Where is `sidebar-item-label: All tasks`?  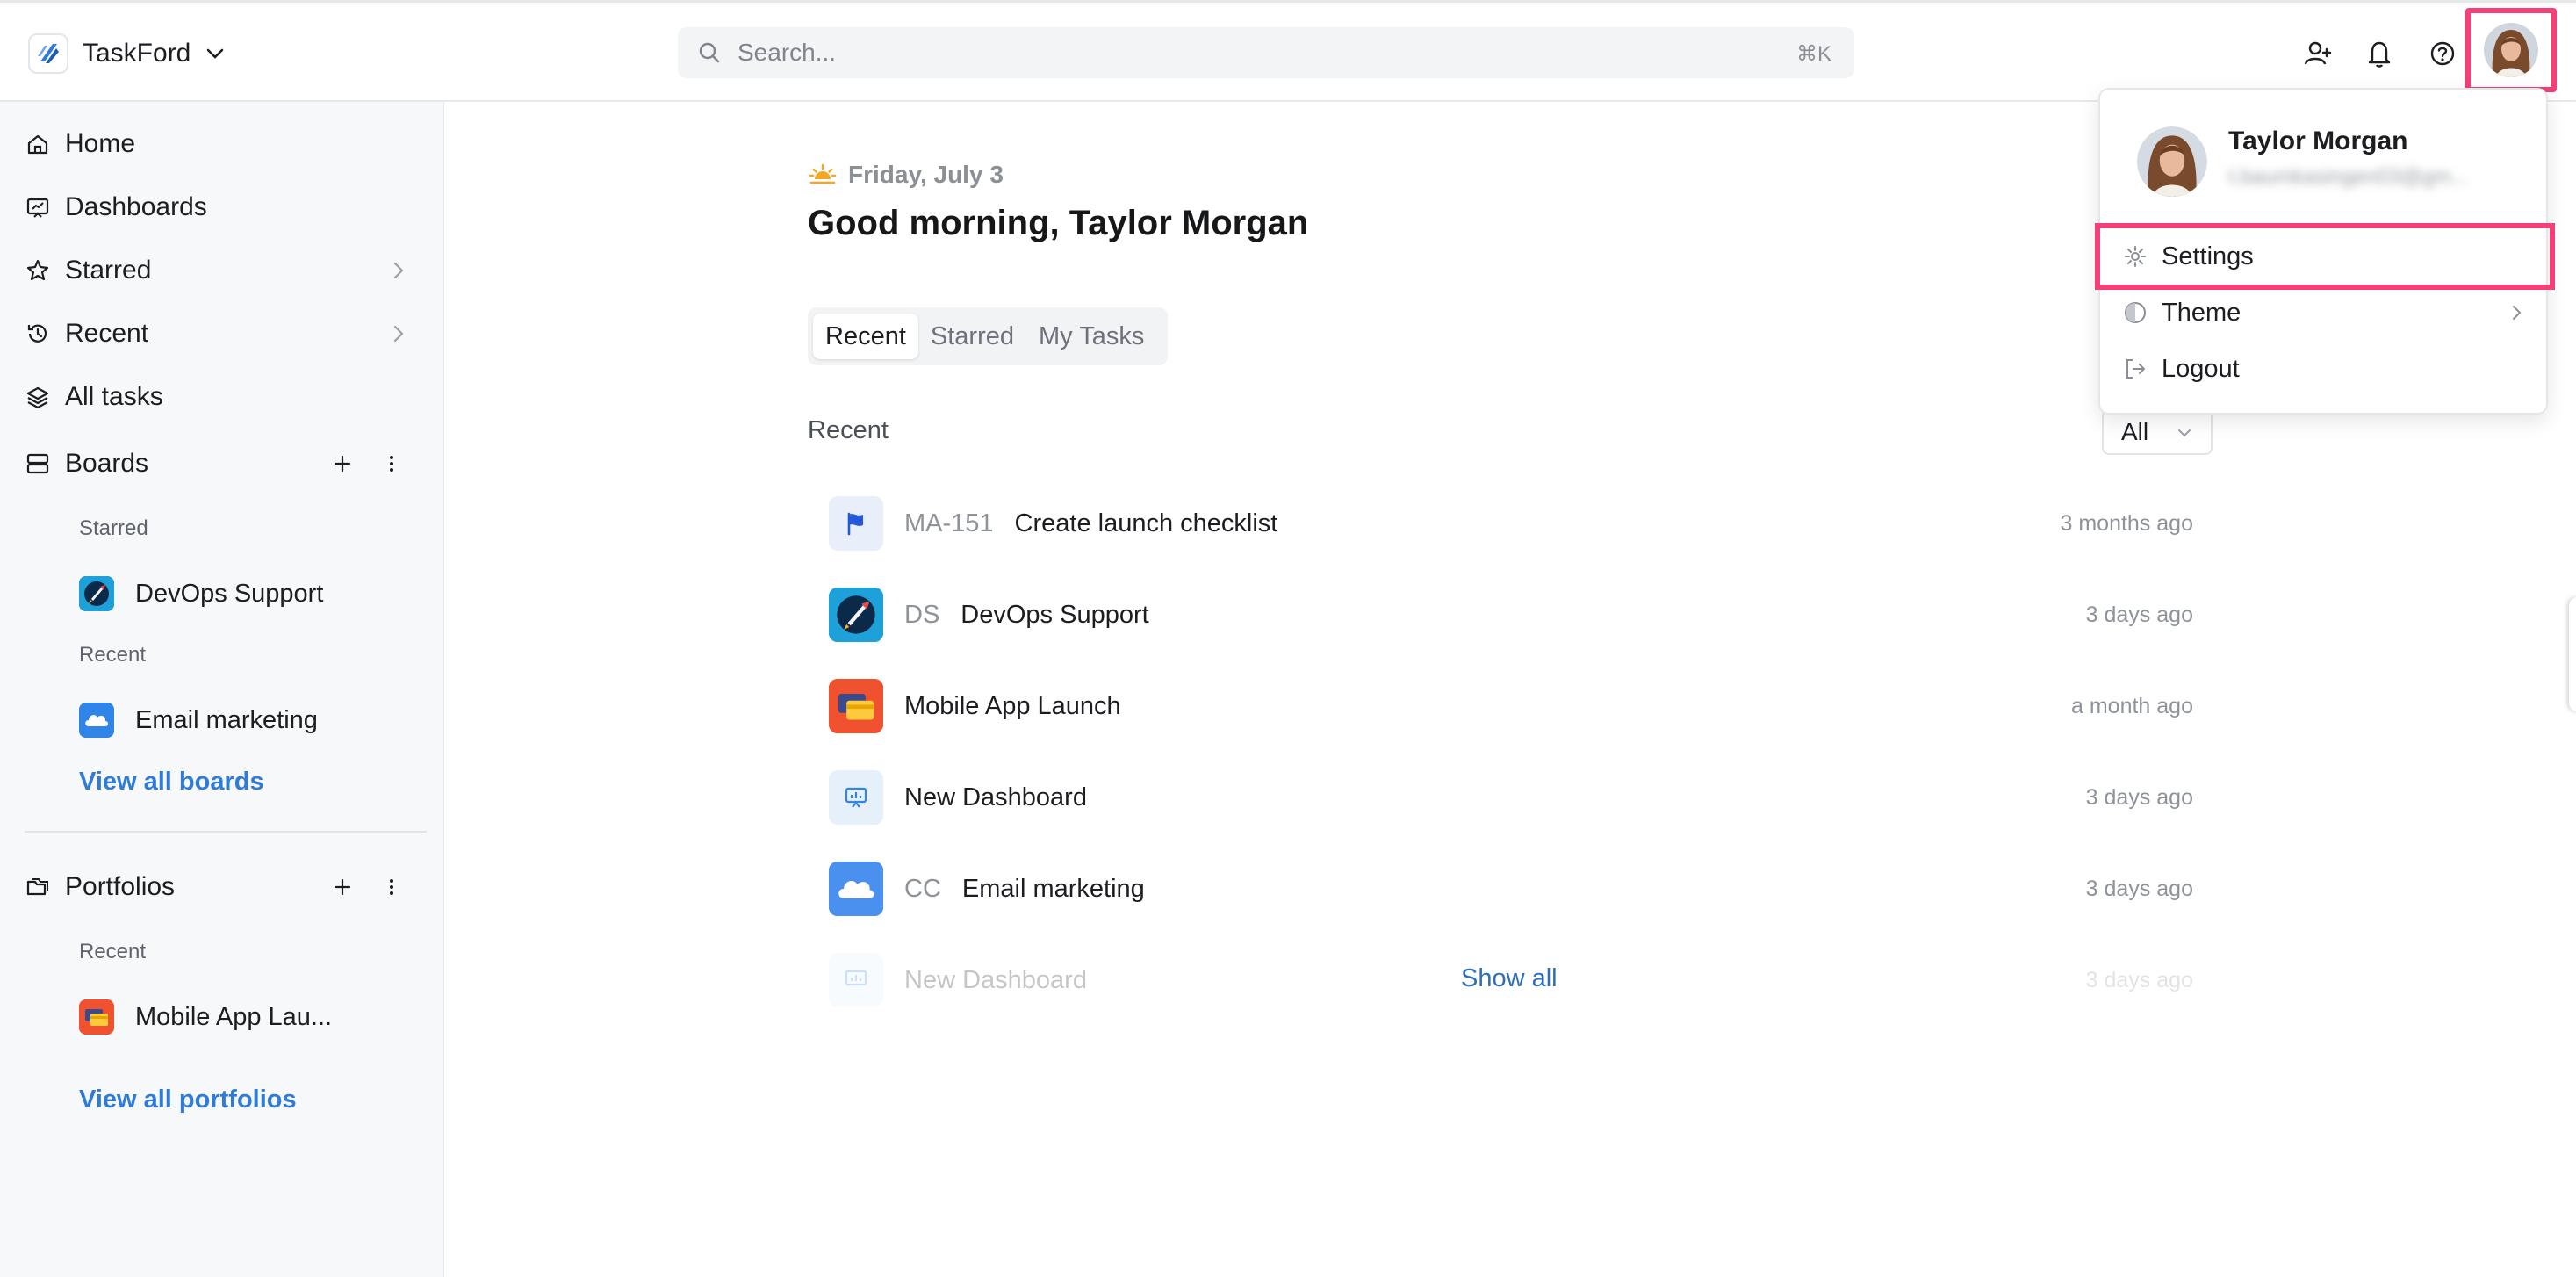 sidebar-item-label: All tasks is located at coordinates (114, 396).